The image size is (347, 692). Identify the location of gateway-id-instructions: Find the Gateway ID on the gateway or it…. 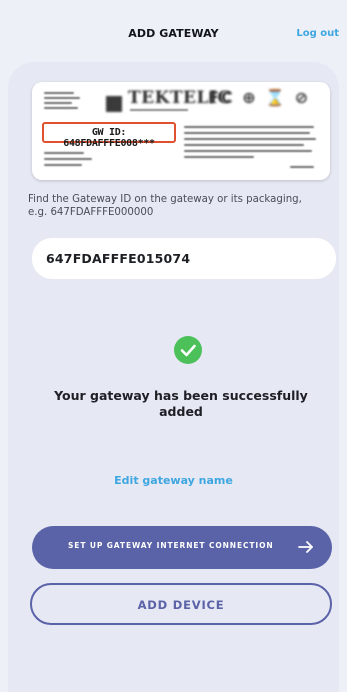
(165, 206).